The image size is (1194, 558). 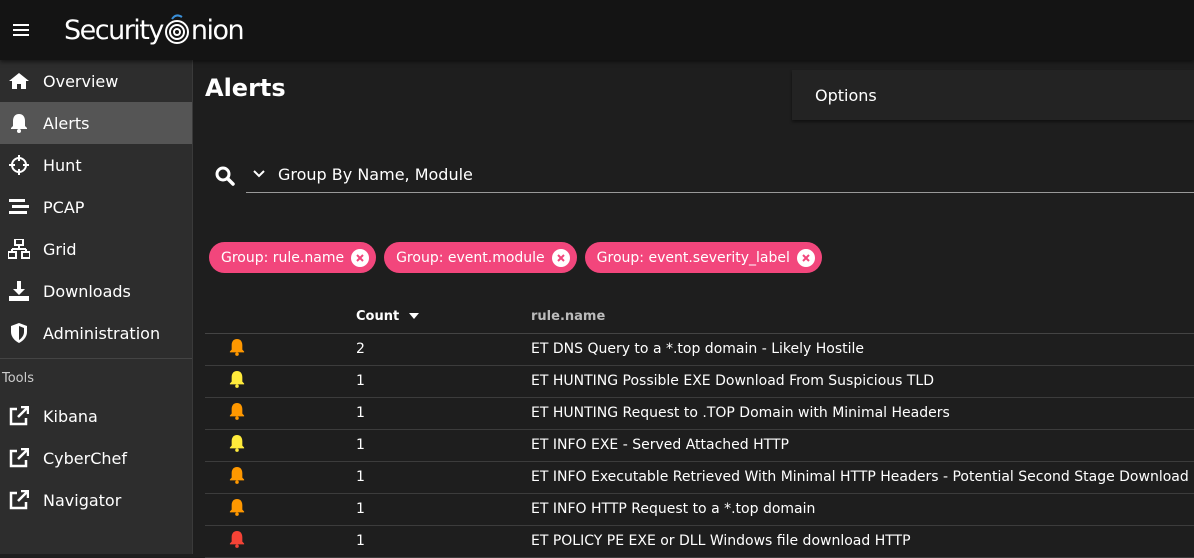 What do you see at coordinates (19, 249) in the screenshot?
I see `sitemap-icon` at bounding box center [19, 249].